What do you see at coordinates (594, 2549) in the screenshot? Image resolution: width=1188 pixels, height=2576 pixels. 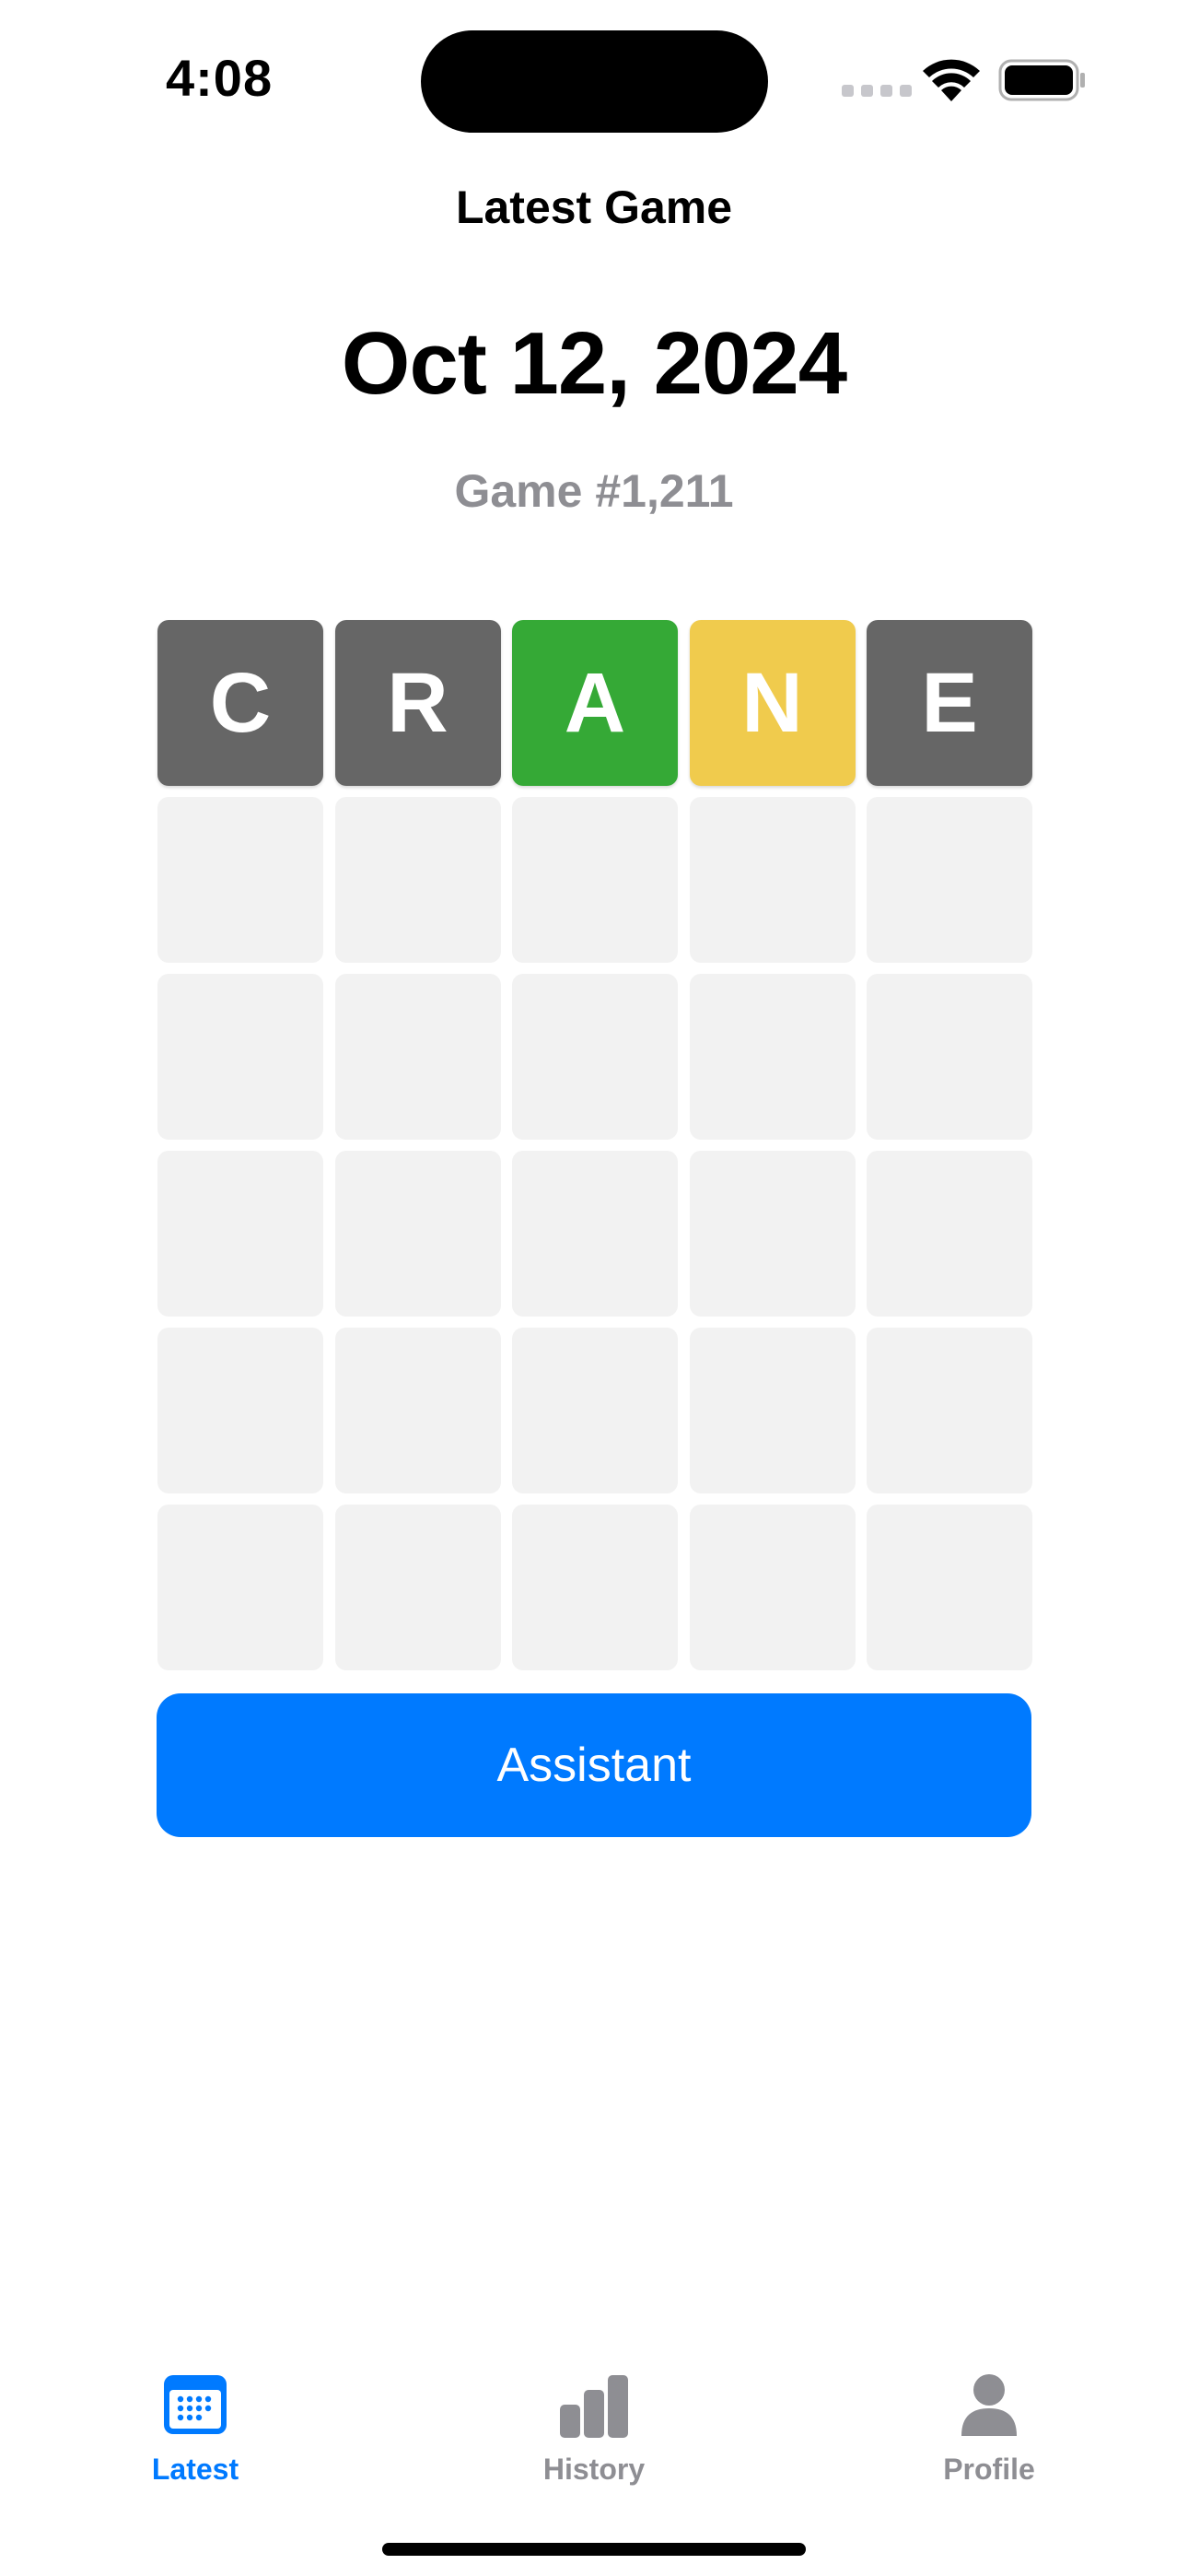 I see `home-indicator` at bounding box center [594, 2549].